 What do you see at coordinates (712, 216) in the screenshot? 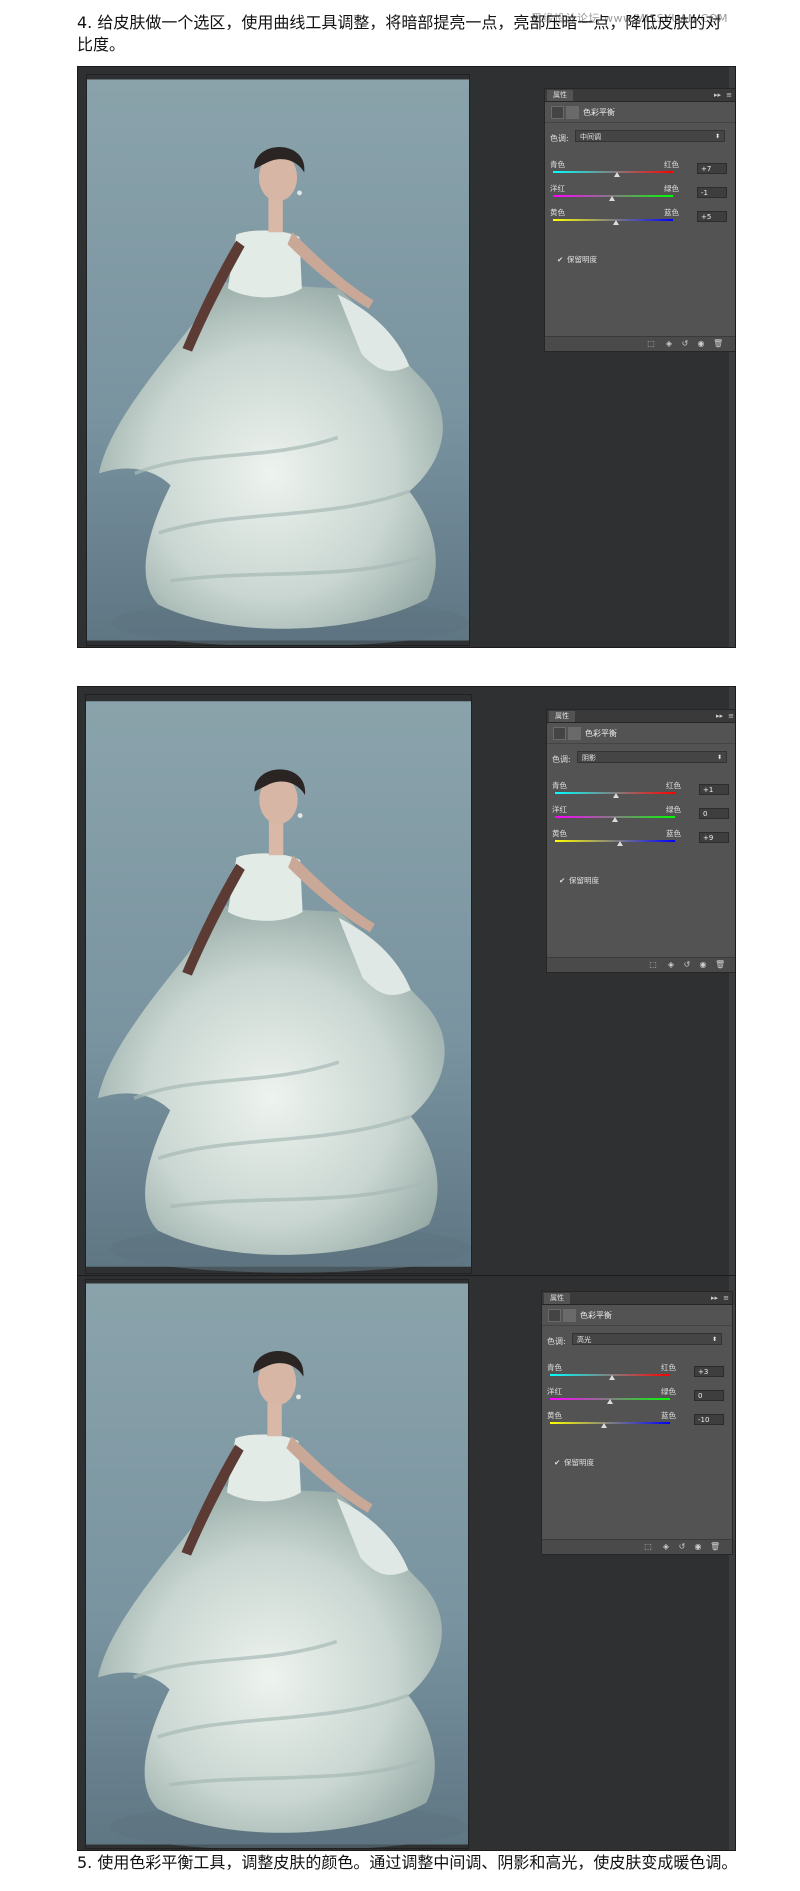
I see `slider-value-input: +5` at bounding box center [712, 216].